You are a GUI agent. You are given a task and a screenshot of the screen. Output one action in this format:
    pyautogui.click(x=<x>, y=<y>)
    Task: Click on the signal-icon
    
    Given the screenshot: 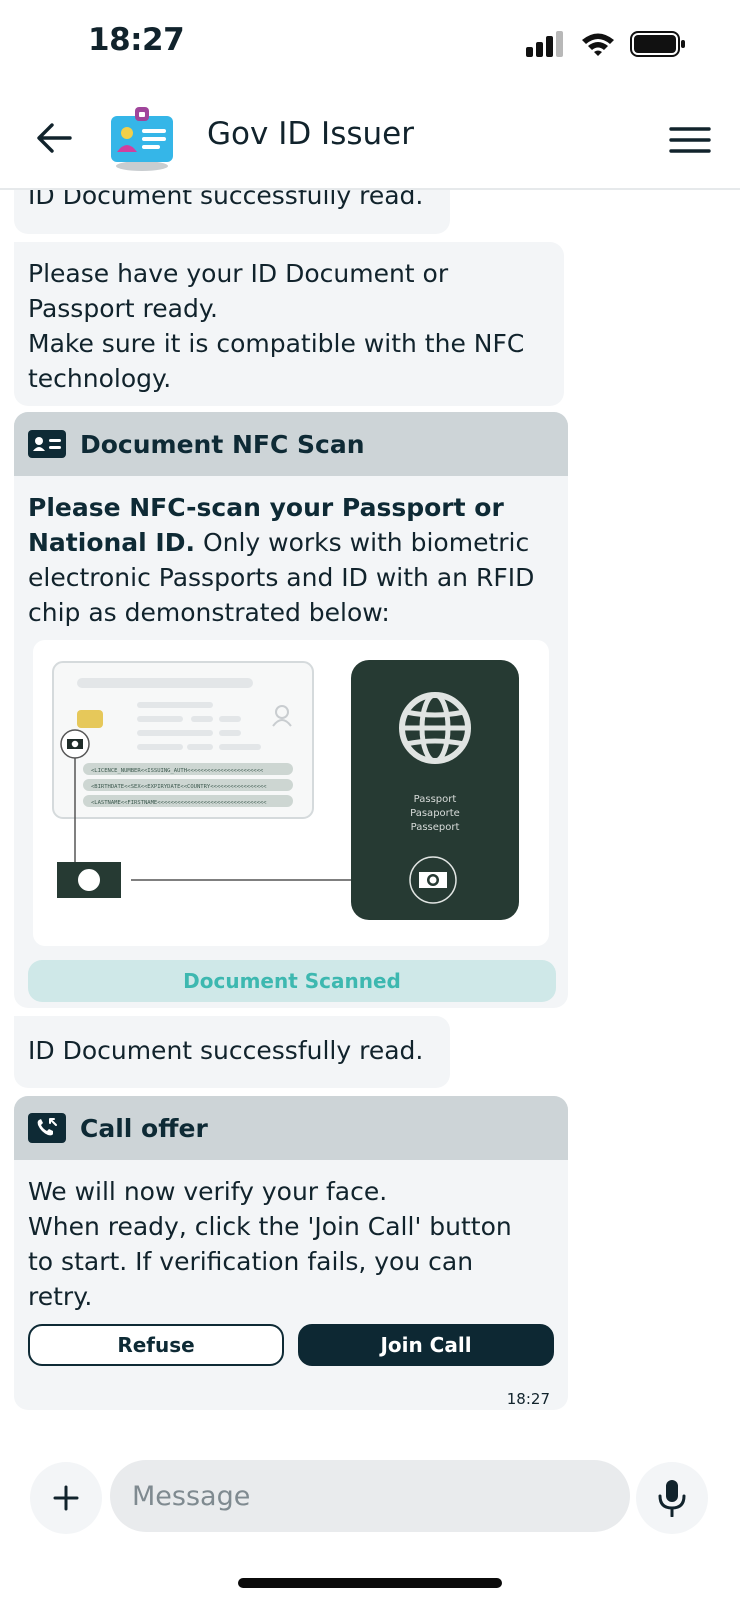 What is the action you would take?
    pyautogui.click(x=544, y=44)
    